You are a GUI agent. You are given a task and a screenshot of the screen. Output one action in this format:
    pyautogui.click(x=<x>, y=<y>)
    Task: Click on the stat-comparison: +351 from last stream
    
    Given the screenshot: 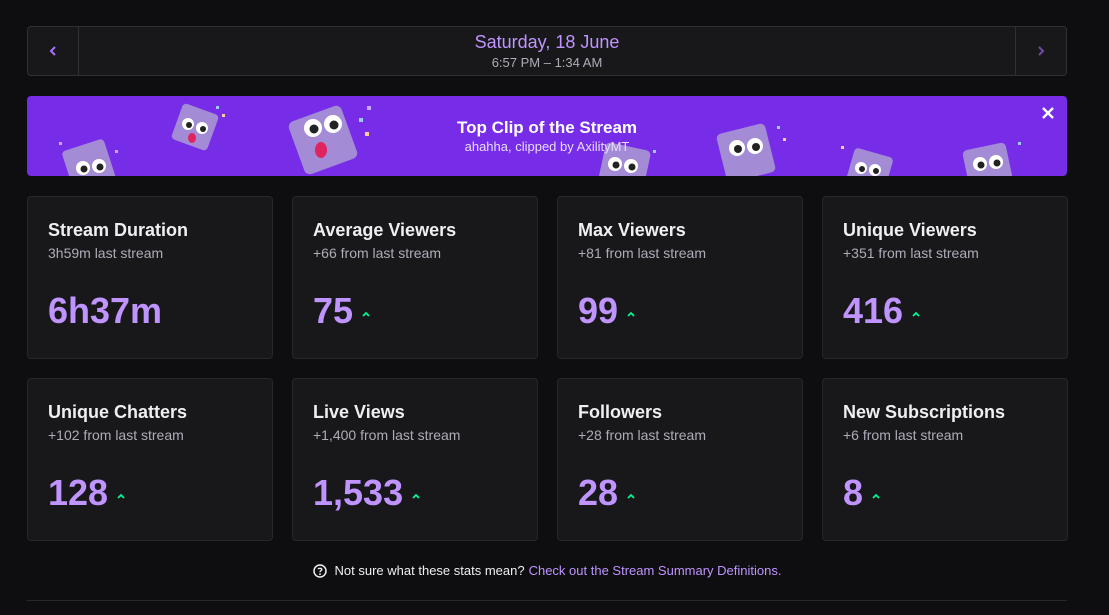 What is the action you would take?
    pyautogui.click(x=911, y=253)
    